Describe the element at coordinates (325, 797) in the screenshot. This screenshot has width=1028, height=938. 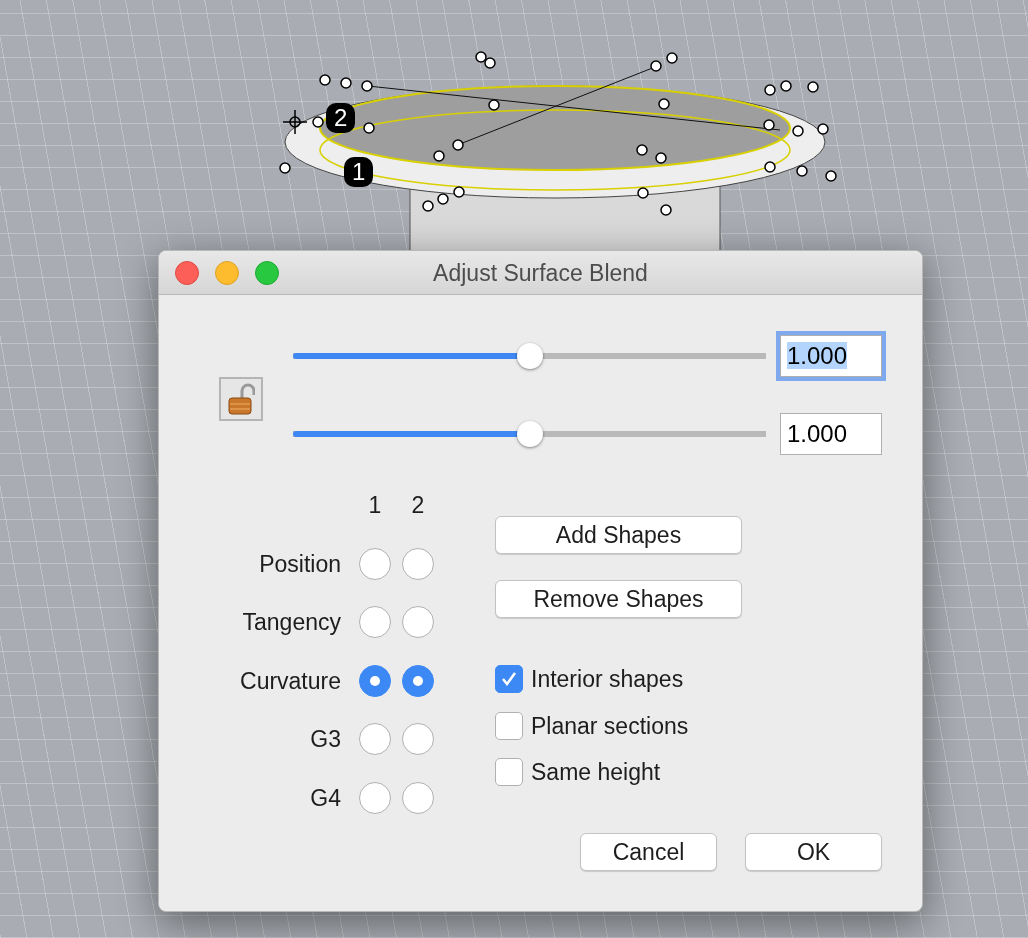
I see `continuity-label: G4` at that location.